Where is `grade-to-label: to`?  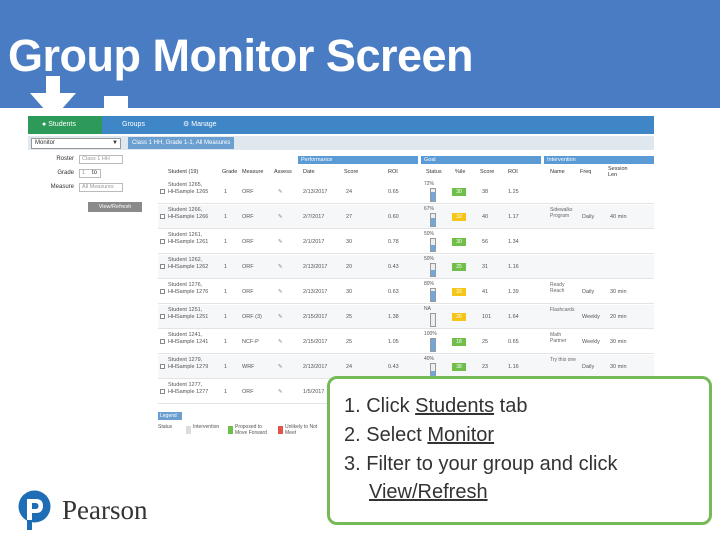 grade-to-label: to is located at coordinates (95, 173).